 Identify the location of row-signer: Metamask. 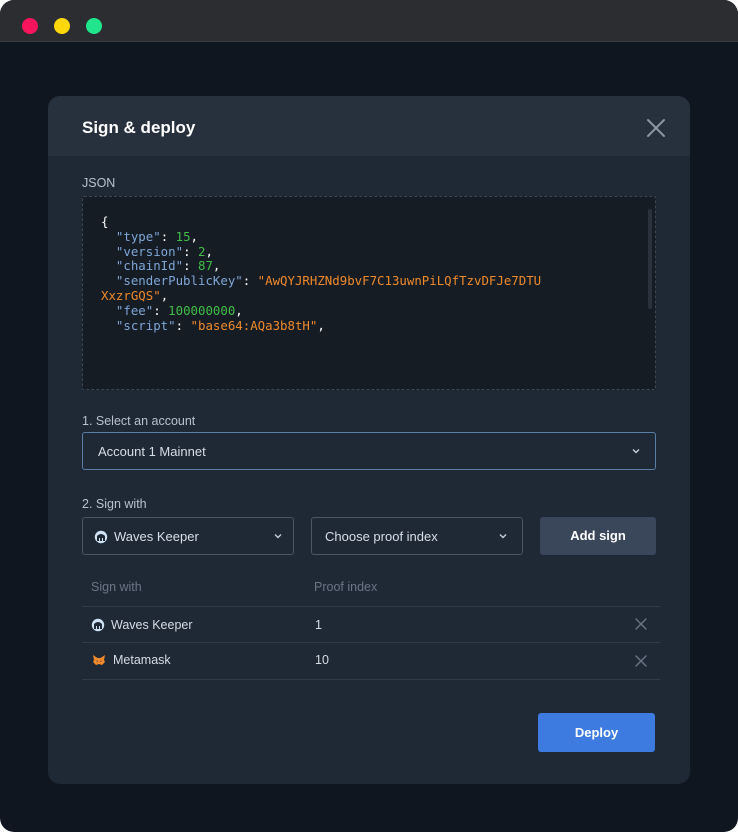
(142, 660).